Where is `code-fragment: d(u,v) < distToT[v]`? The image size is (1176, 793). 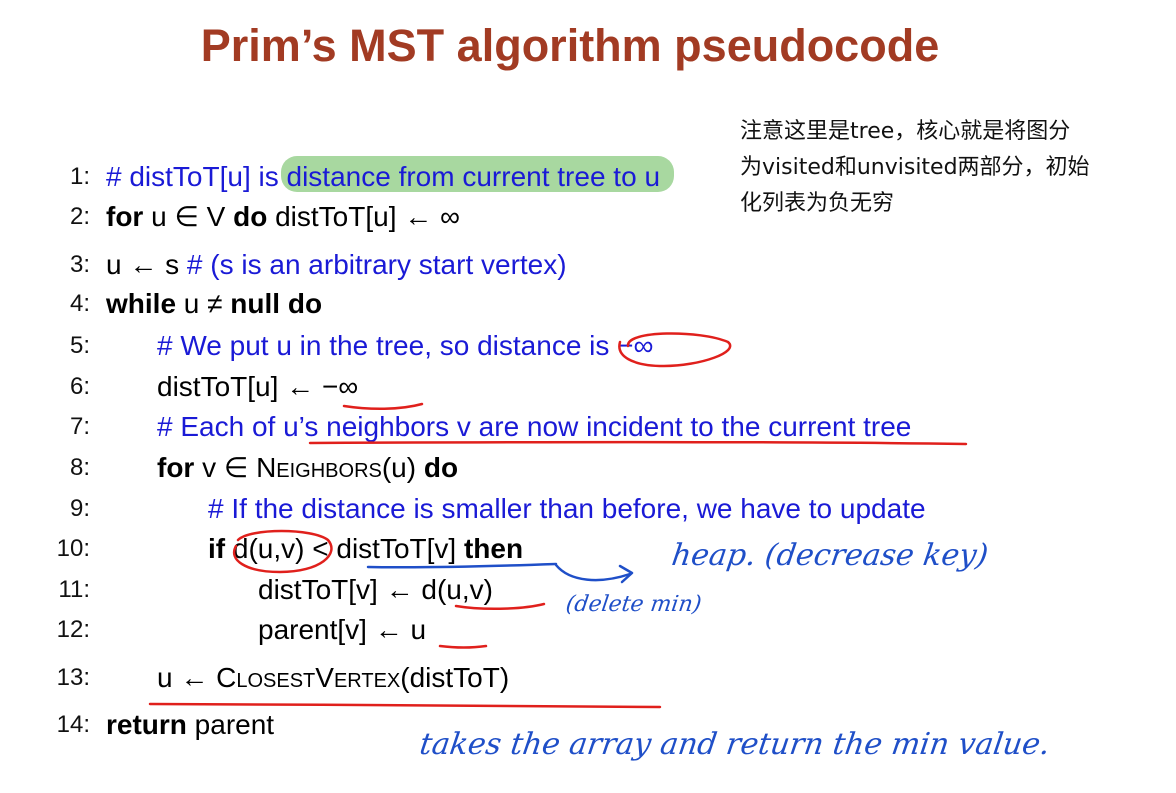
code-fragment: d(u,v) < distToT[v] is located at coordinates (344, 548).